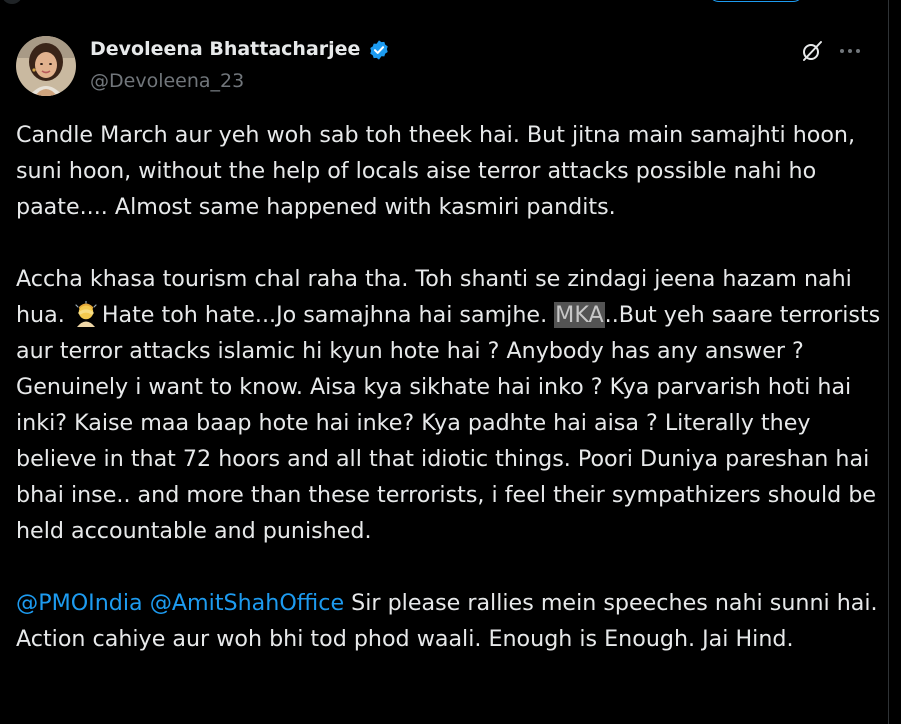  Describe the element at coordinates (756, 1) in the screenshot. I see `previous-item-button` at that location.